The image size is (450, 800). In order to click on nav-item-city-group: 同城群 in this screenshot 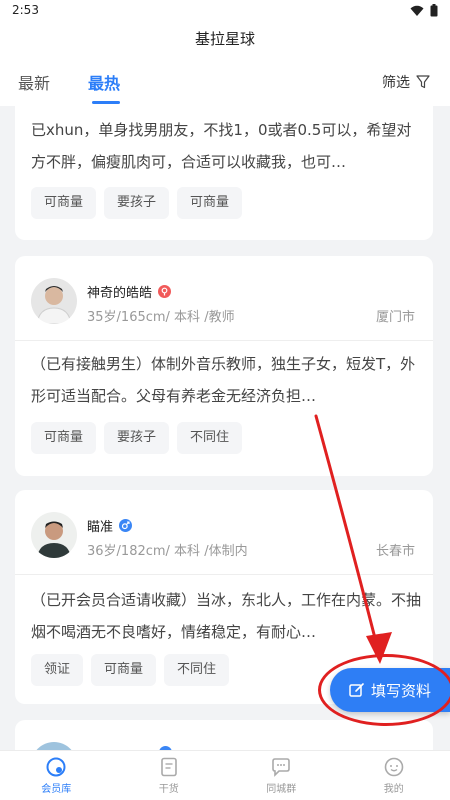, I will do `click(281, 775)`.